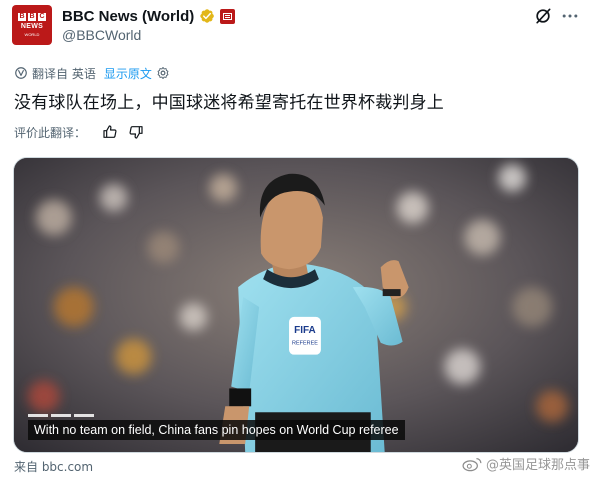  Describe the element at coordinates (570, 16) in the screenshot. I see `more-options-icon` at that location.